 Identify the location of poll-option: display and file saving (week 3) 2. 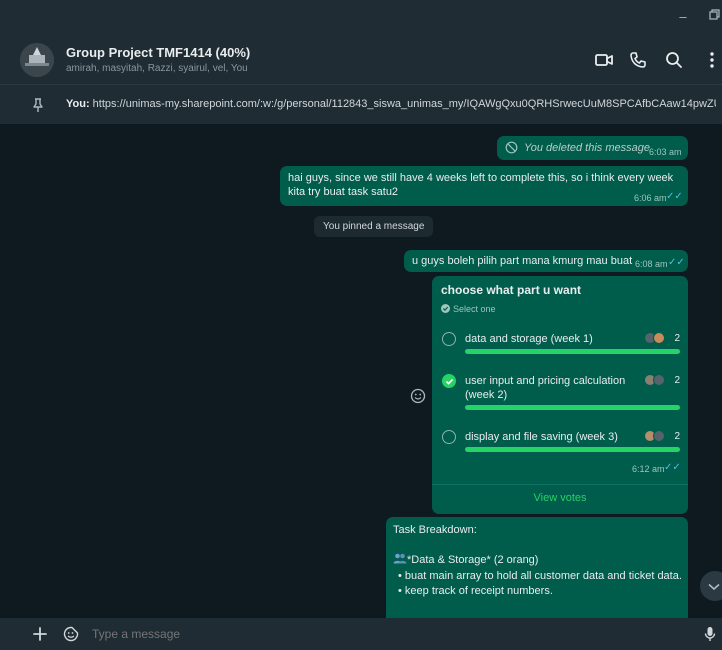
(561, 444).